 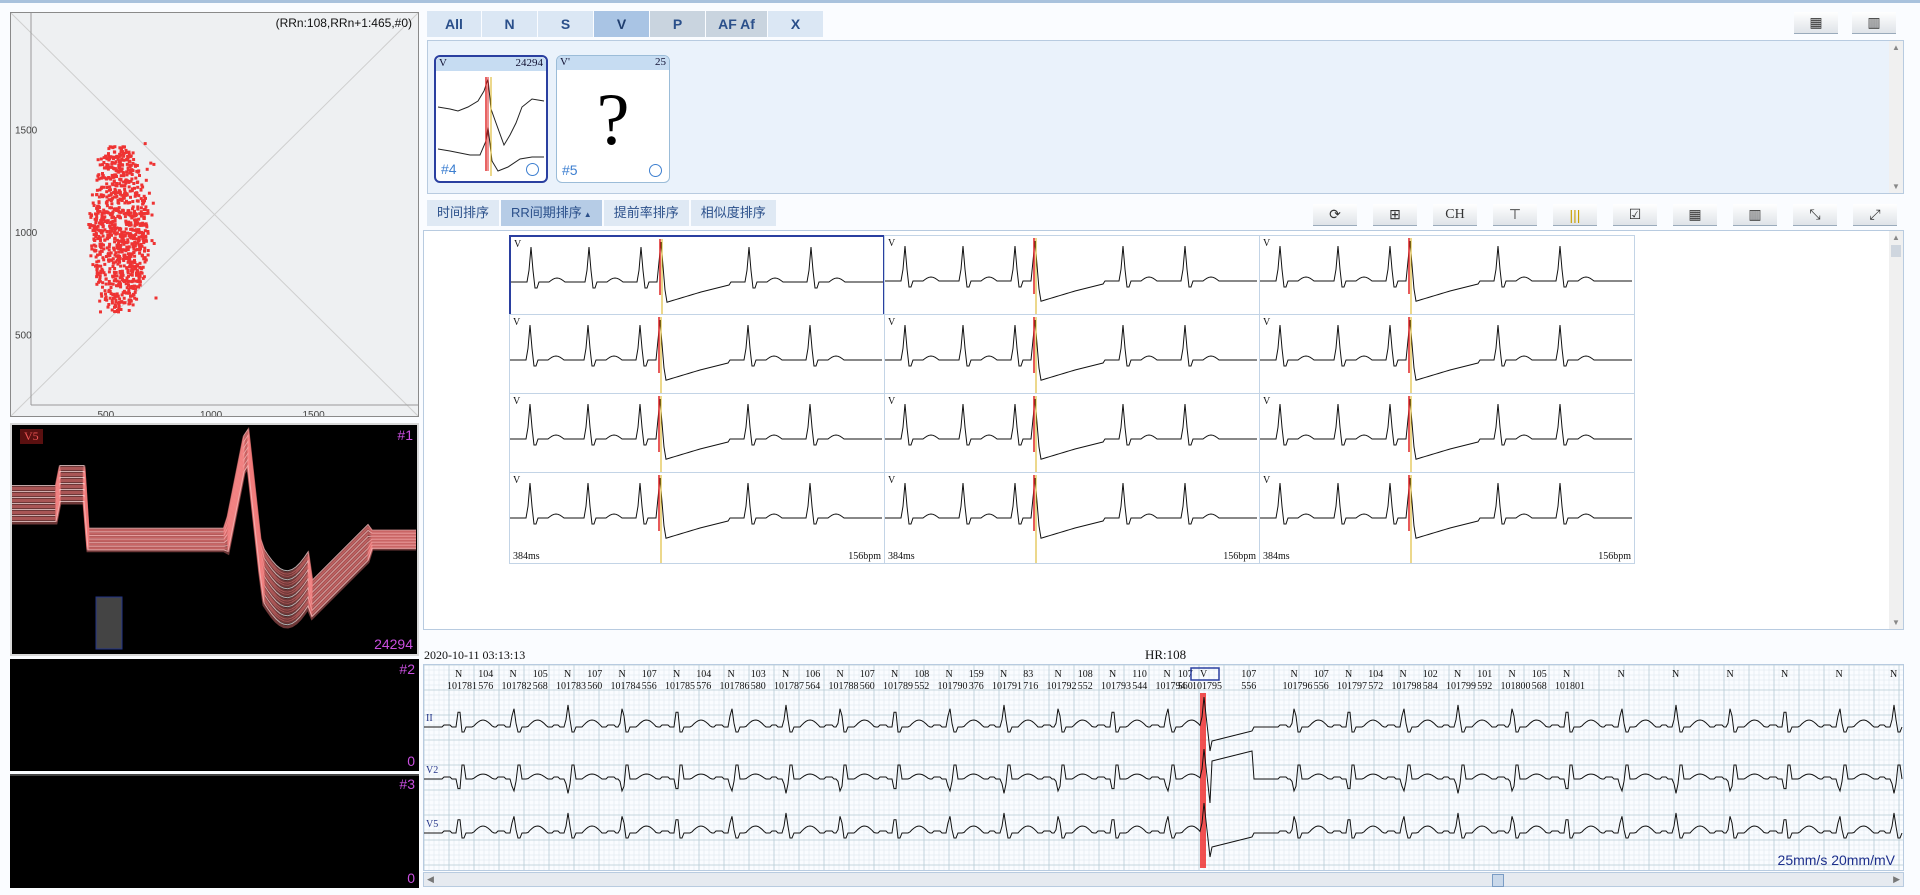 What do you see at coordinates (1455, 215) in the screenshot?
I see `ch-icon: CH` at bounding box center [1455, 215].